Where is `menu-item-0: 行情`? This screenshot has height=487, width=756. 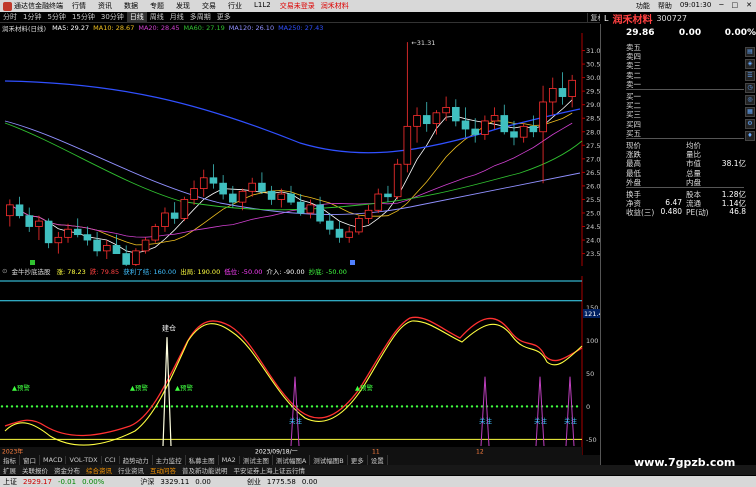
menu-item-0: 行情 is located at coordinates (79, 6).